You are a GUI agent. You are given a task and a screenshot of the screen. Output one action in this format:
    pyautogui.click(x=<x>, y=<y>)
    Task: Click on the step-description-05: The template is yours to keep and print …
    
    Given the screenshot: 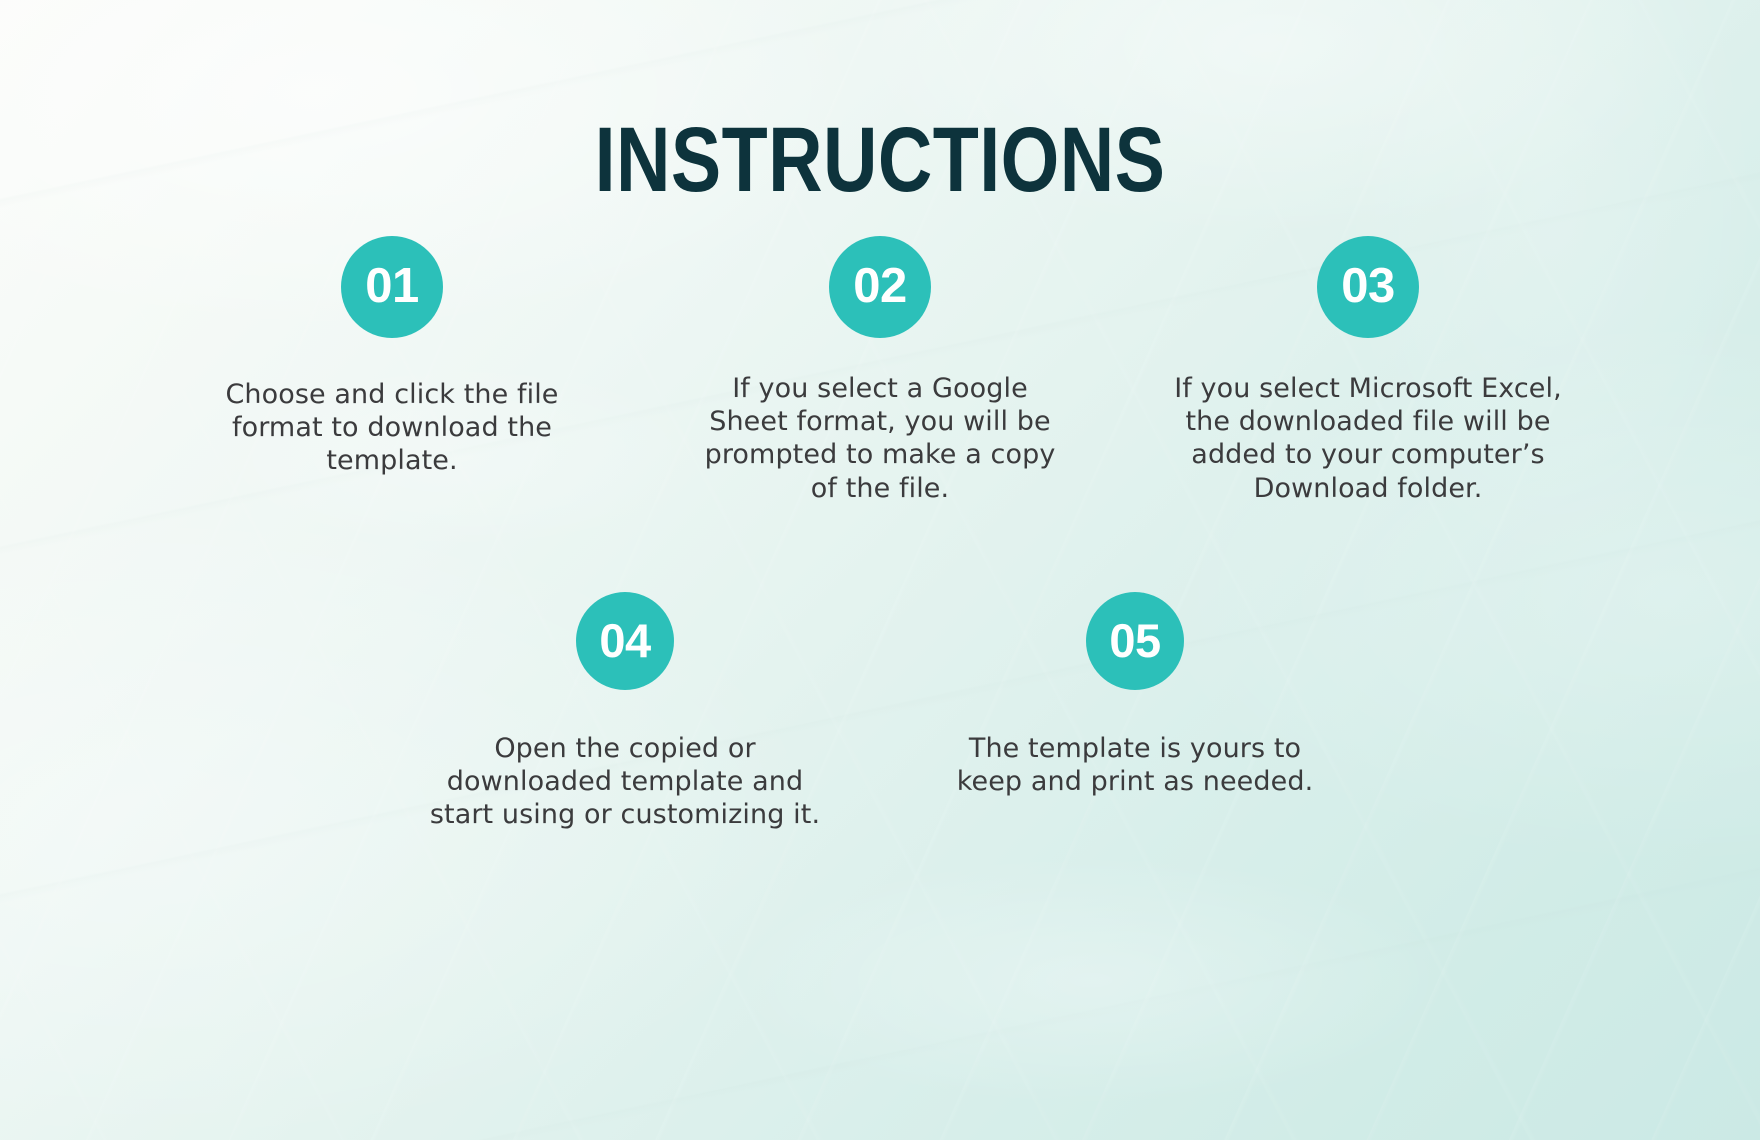 What is the action you would take?
    pyautogui.click(x=1135, y=765)
    